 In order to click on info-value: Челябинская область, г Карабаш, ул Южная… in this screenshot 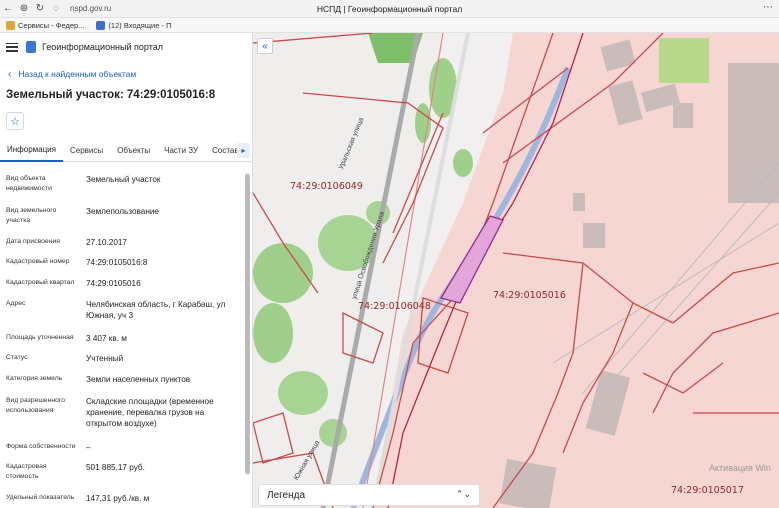, I will do `click(156, 310)`.